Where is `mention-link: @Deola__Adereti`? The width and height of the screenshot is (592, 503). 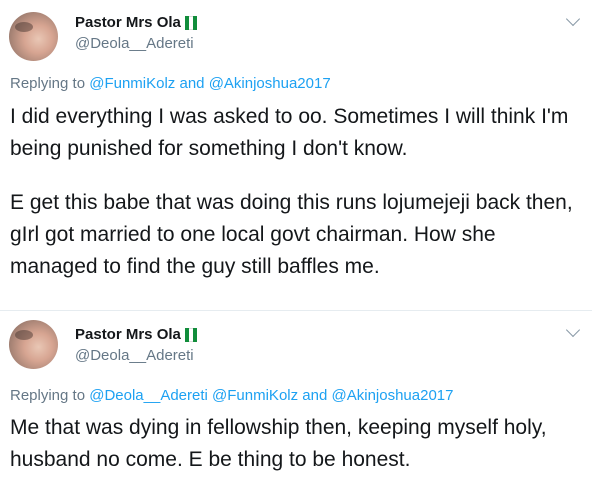
mention-link: @Deola__Adereti is located at coordinates (148, 395).